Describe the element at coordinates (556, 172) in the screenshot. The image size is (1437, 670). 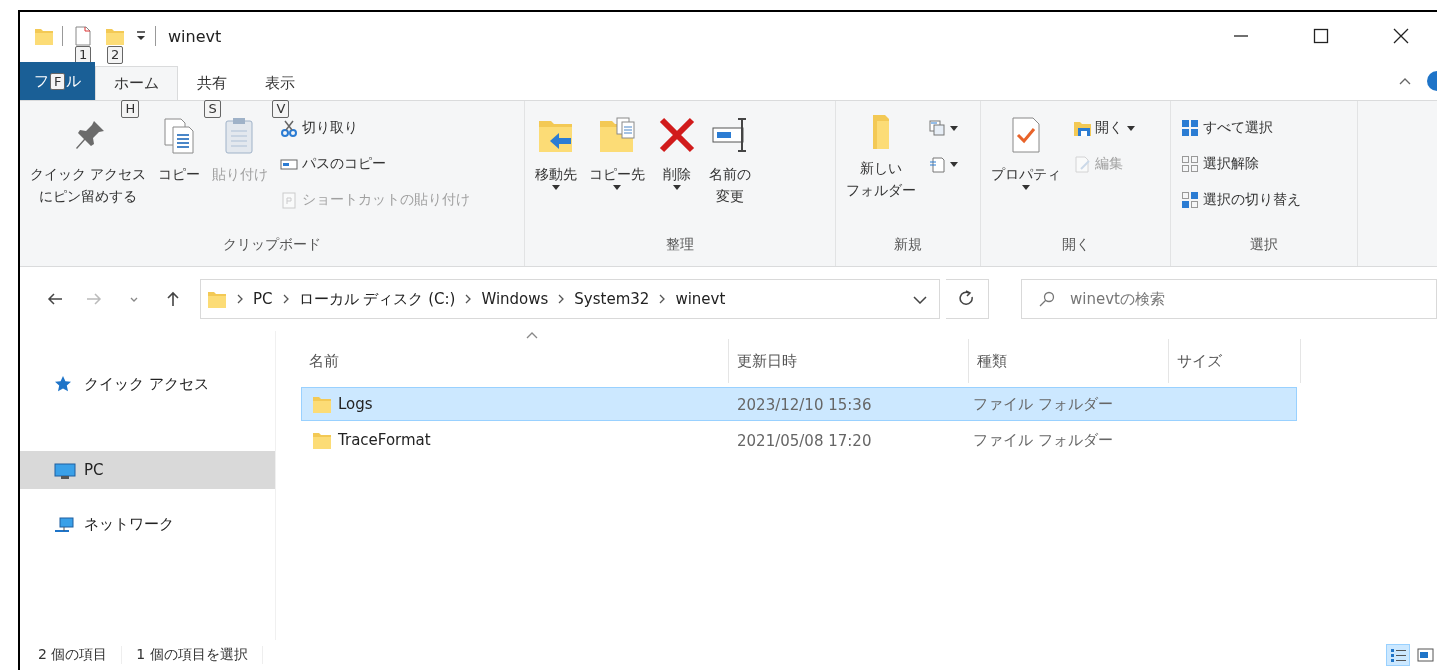
I see `ribbon-button: 移動先` at that location.